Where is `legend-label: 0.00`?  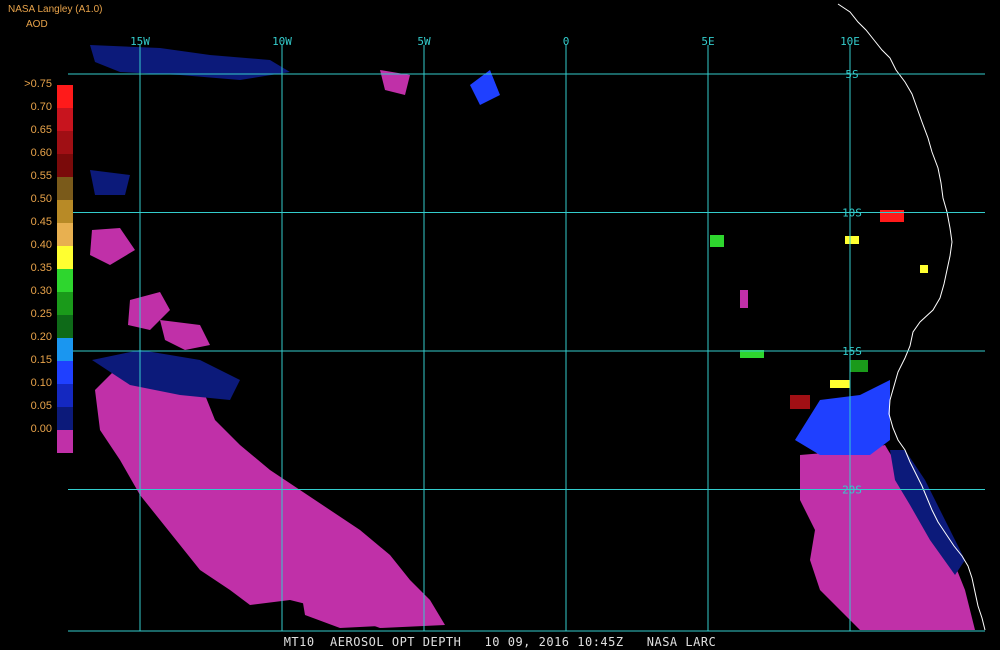 legend-label: 0.00 is located at coordinates (41, 429).